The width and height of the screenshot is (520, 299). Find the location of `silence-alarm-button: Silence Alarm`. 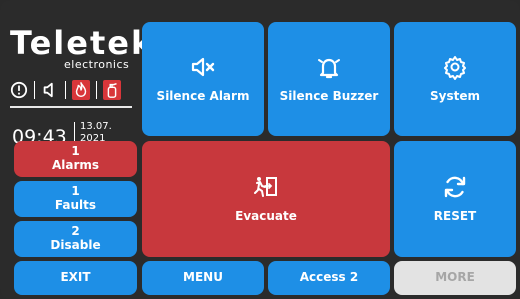

silence-alarm-button: Silence Alarm is located at coordinates (203, 79).